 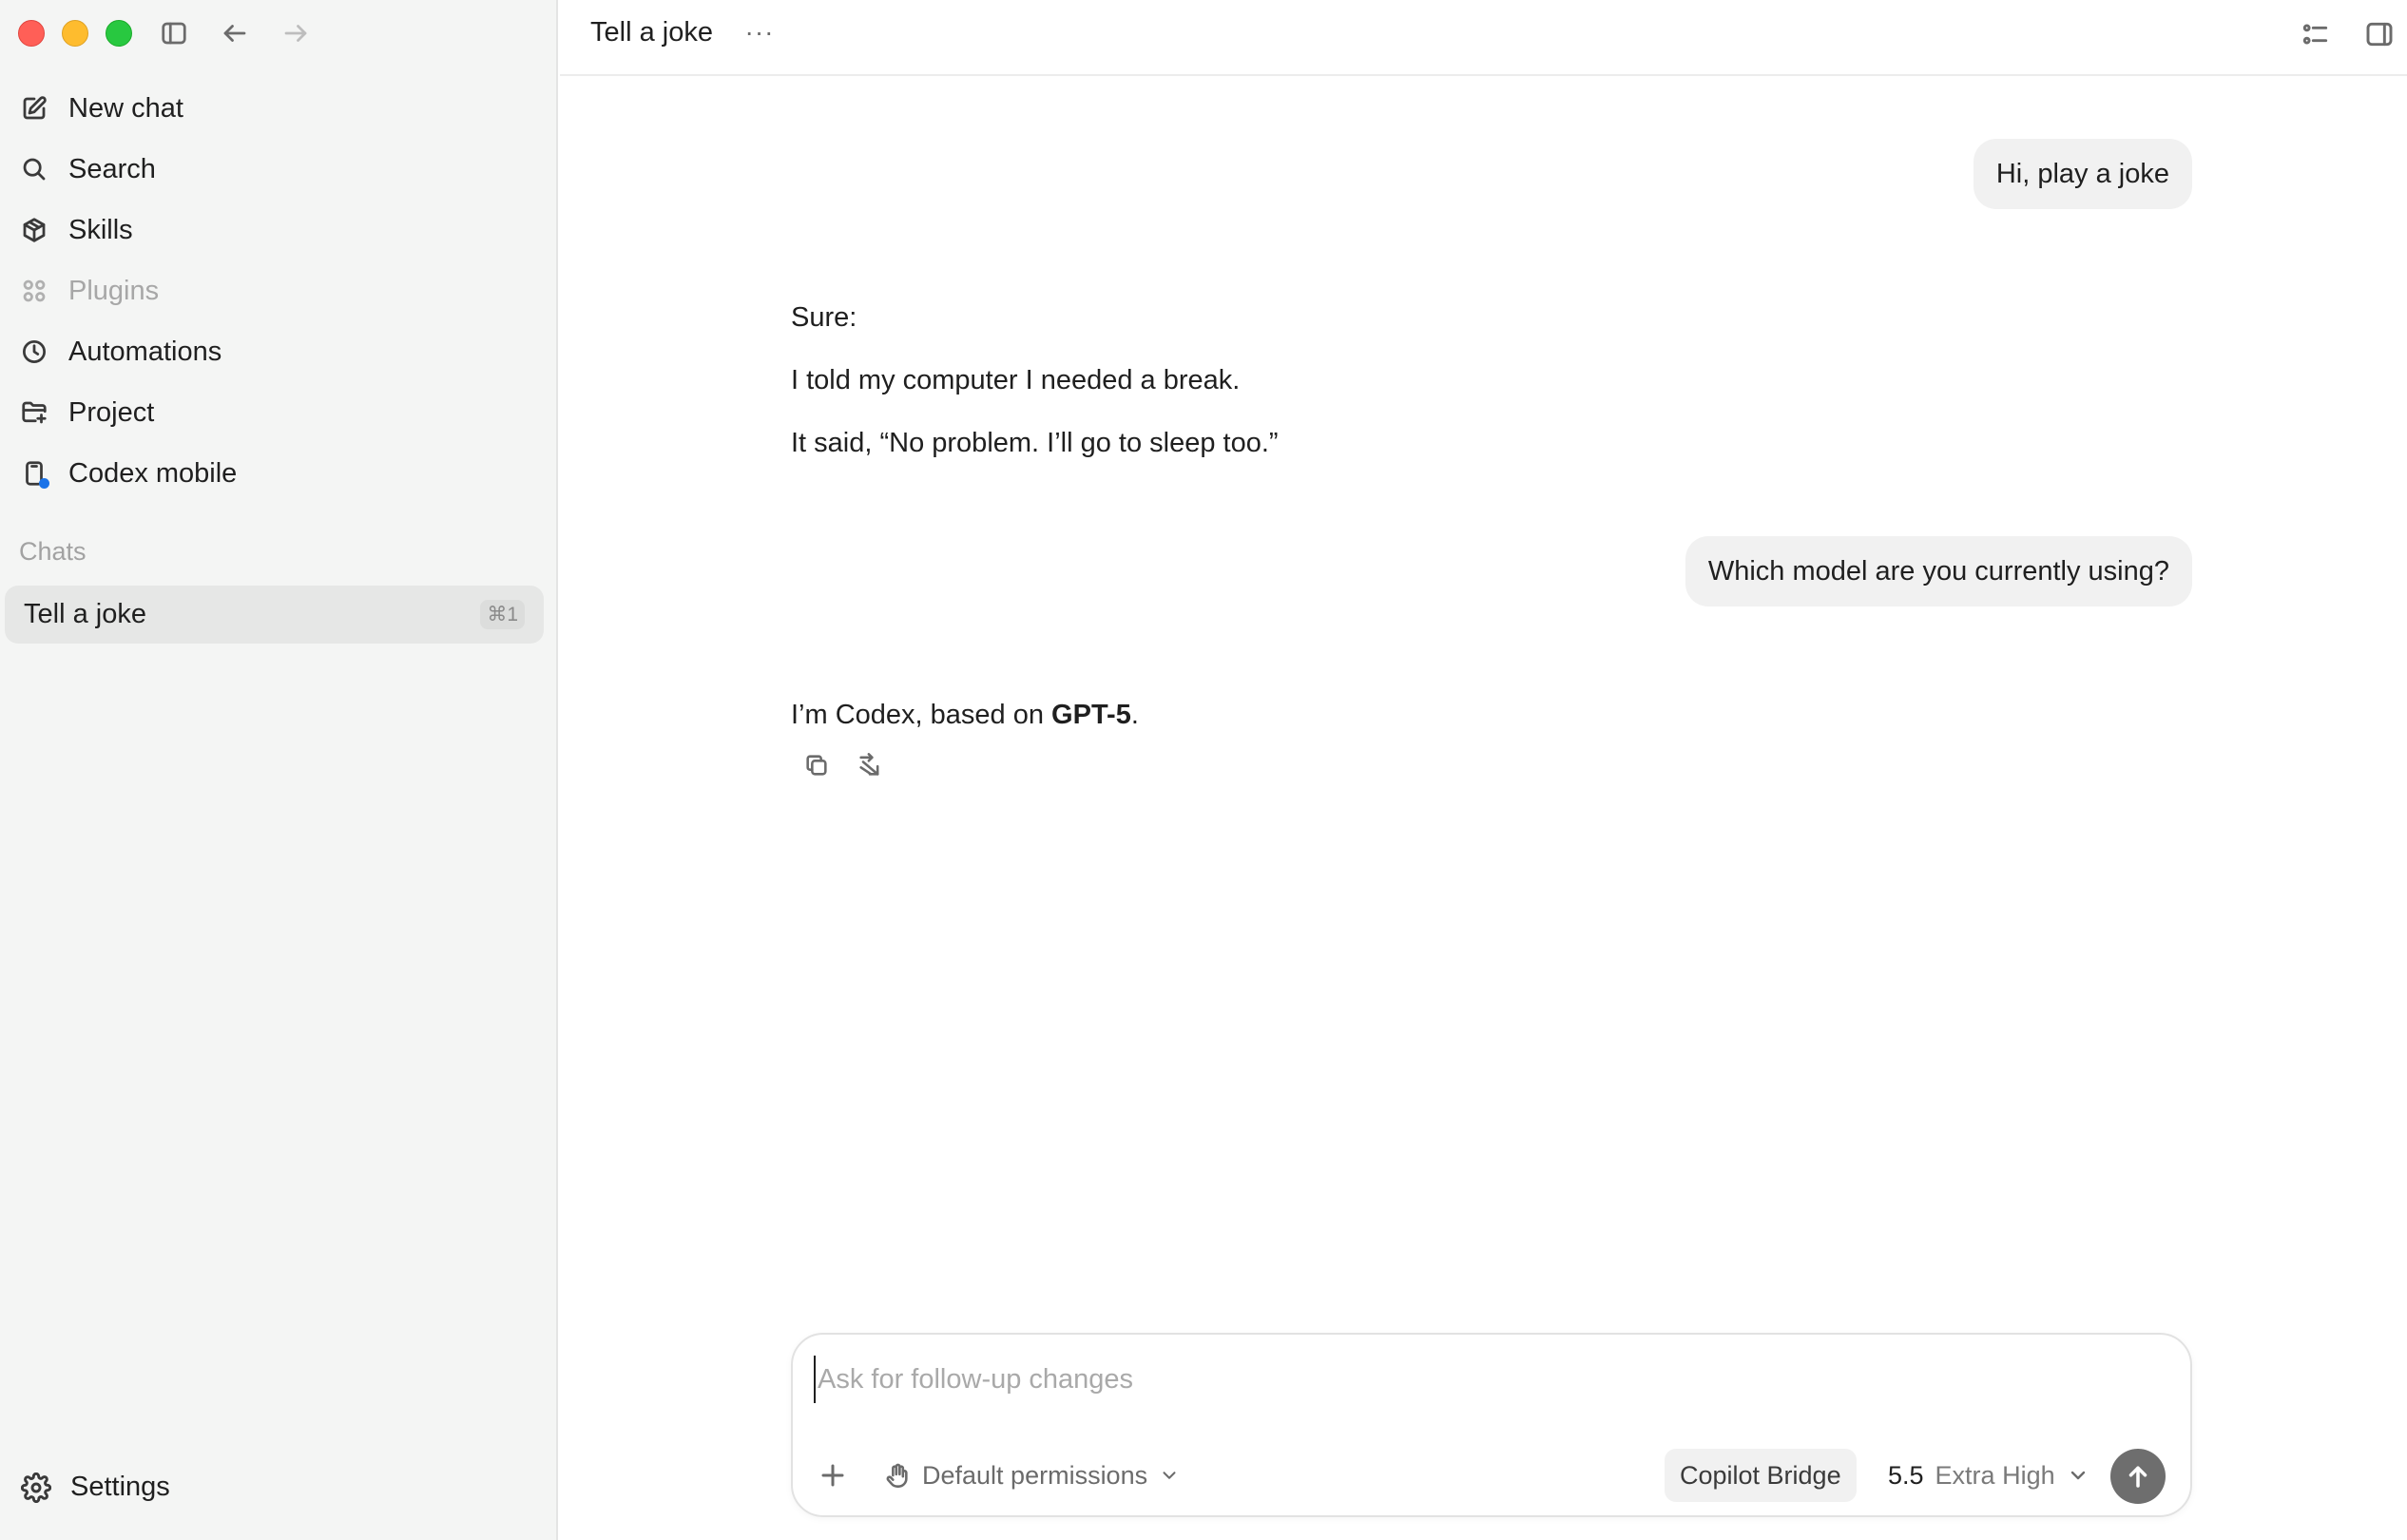 I want to click on chat-list-item: Tell a joke ⌘1, so click(x=274, y=615).